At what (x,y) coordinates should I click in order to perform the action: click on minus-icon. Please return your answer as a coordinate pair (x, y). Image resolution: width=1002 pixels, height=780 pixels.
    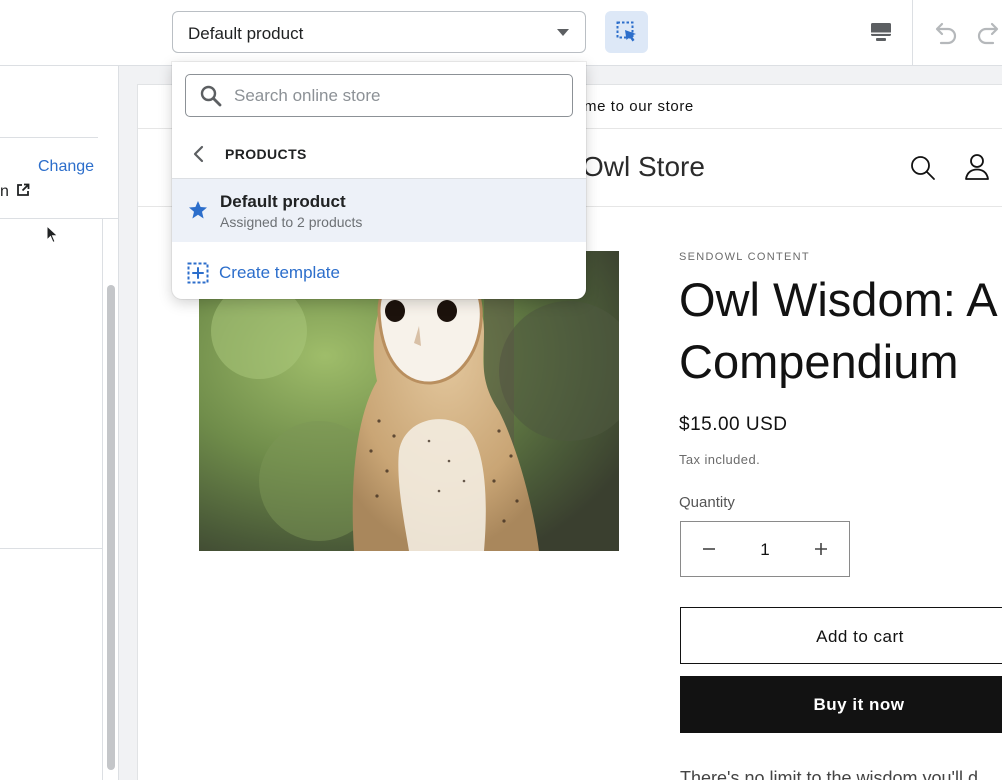
    Looking at the image, I should click on (709, 549).